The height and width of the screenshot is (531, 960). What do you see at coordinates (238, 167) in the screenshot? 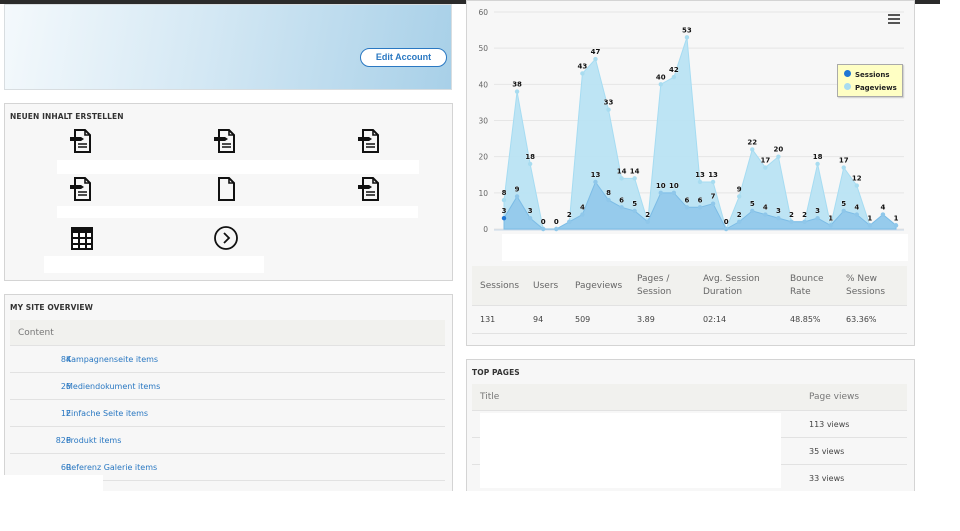
I see `redacted-labels` at bounding box center [238, 167].